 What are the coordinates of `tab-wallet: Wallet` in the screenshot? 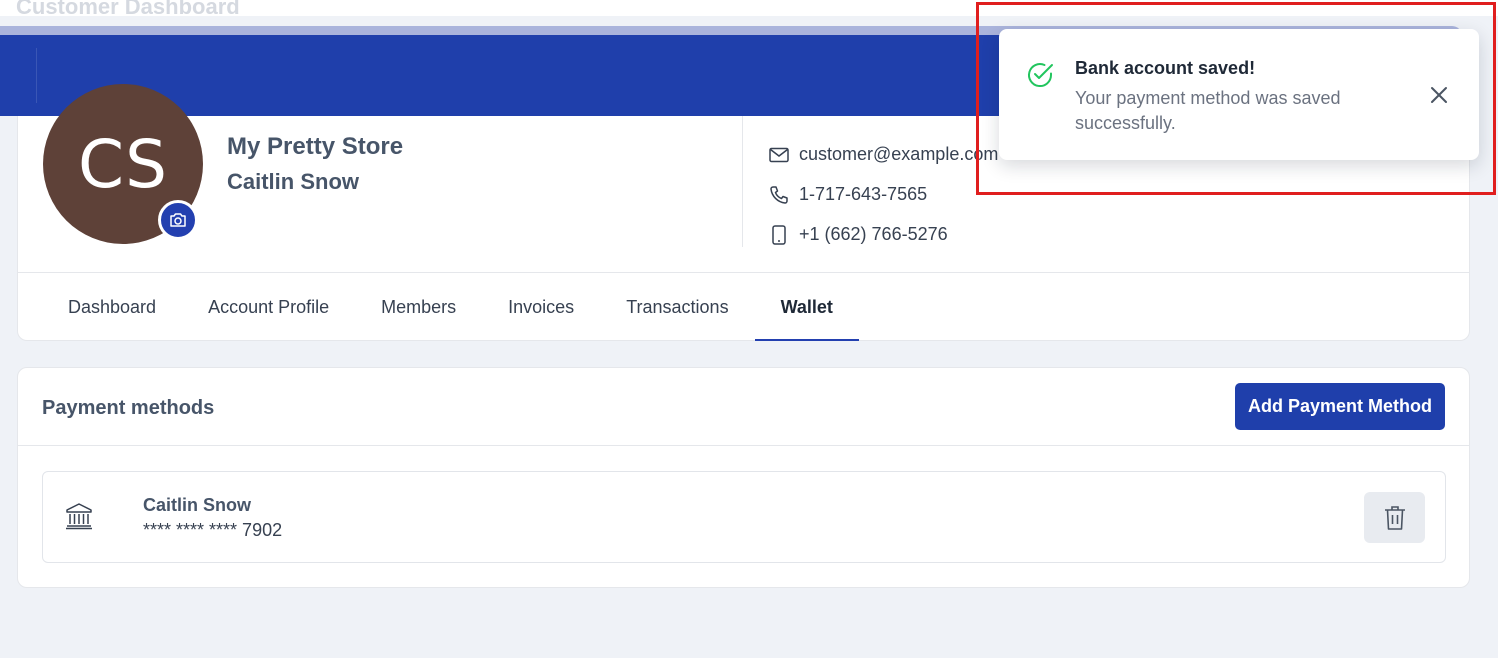 It's located at (807, 307).